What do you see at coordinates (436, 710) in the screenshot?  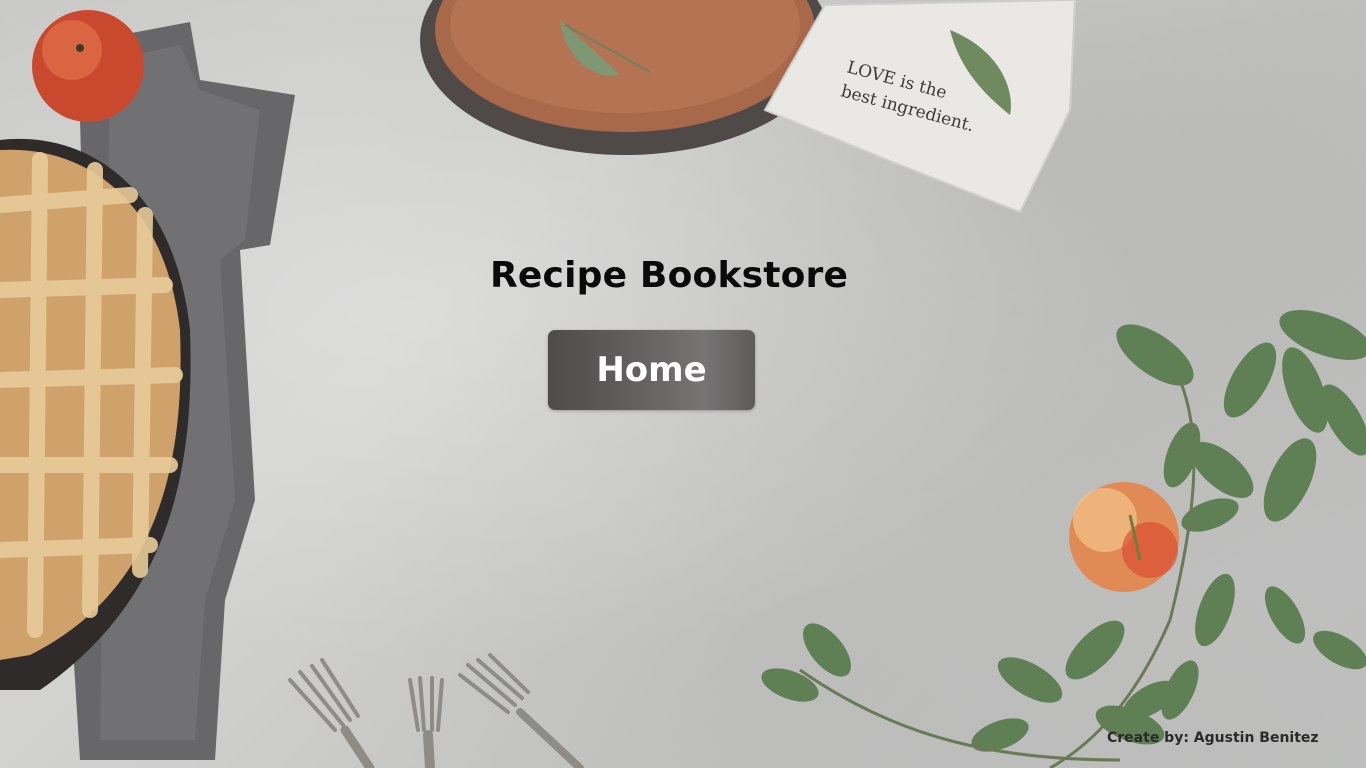 I see `forks-image` at bounding box center [436, 710].